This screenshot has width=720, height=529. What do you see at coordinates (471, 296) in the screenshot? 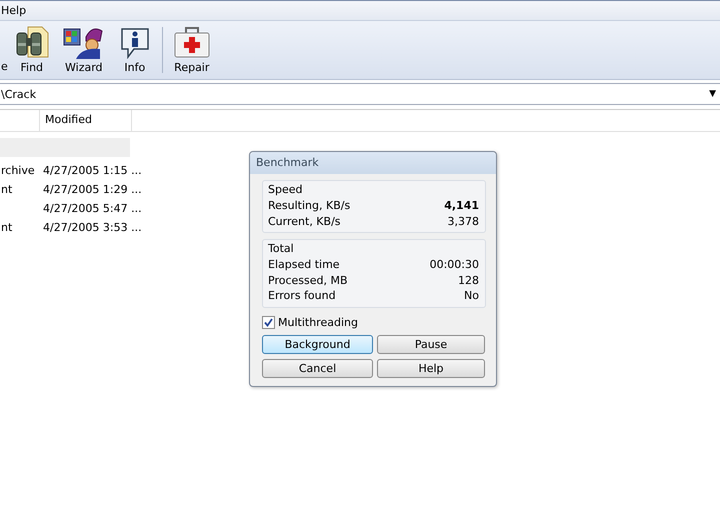
I see `stat-value: No` at bounding box center [471, 296].